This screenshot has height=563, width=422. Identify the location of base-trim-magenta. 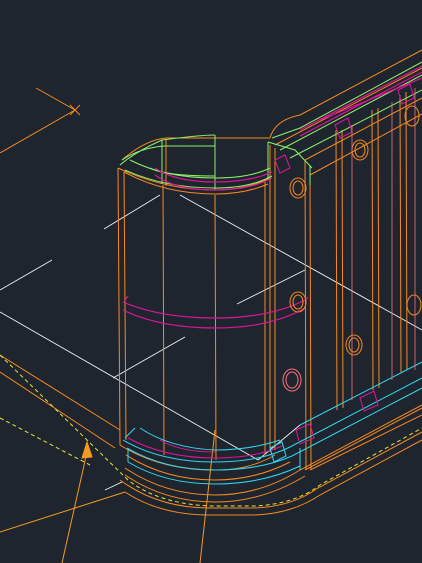
(205, 448).